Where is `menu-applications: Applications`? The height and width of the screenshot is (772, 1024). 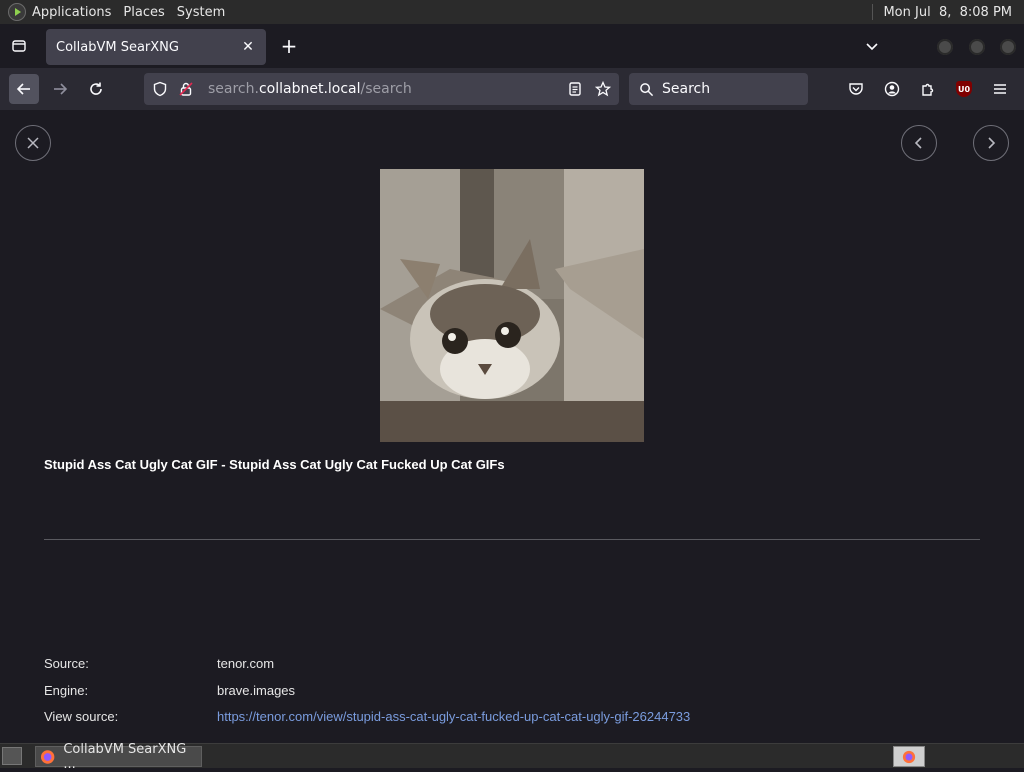 menu-applications: Applications is located at coordinates (71, 12).